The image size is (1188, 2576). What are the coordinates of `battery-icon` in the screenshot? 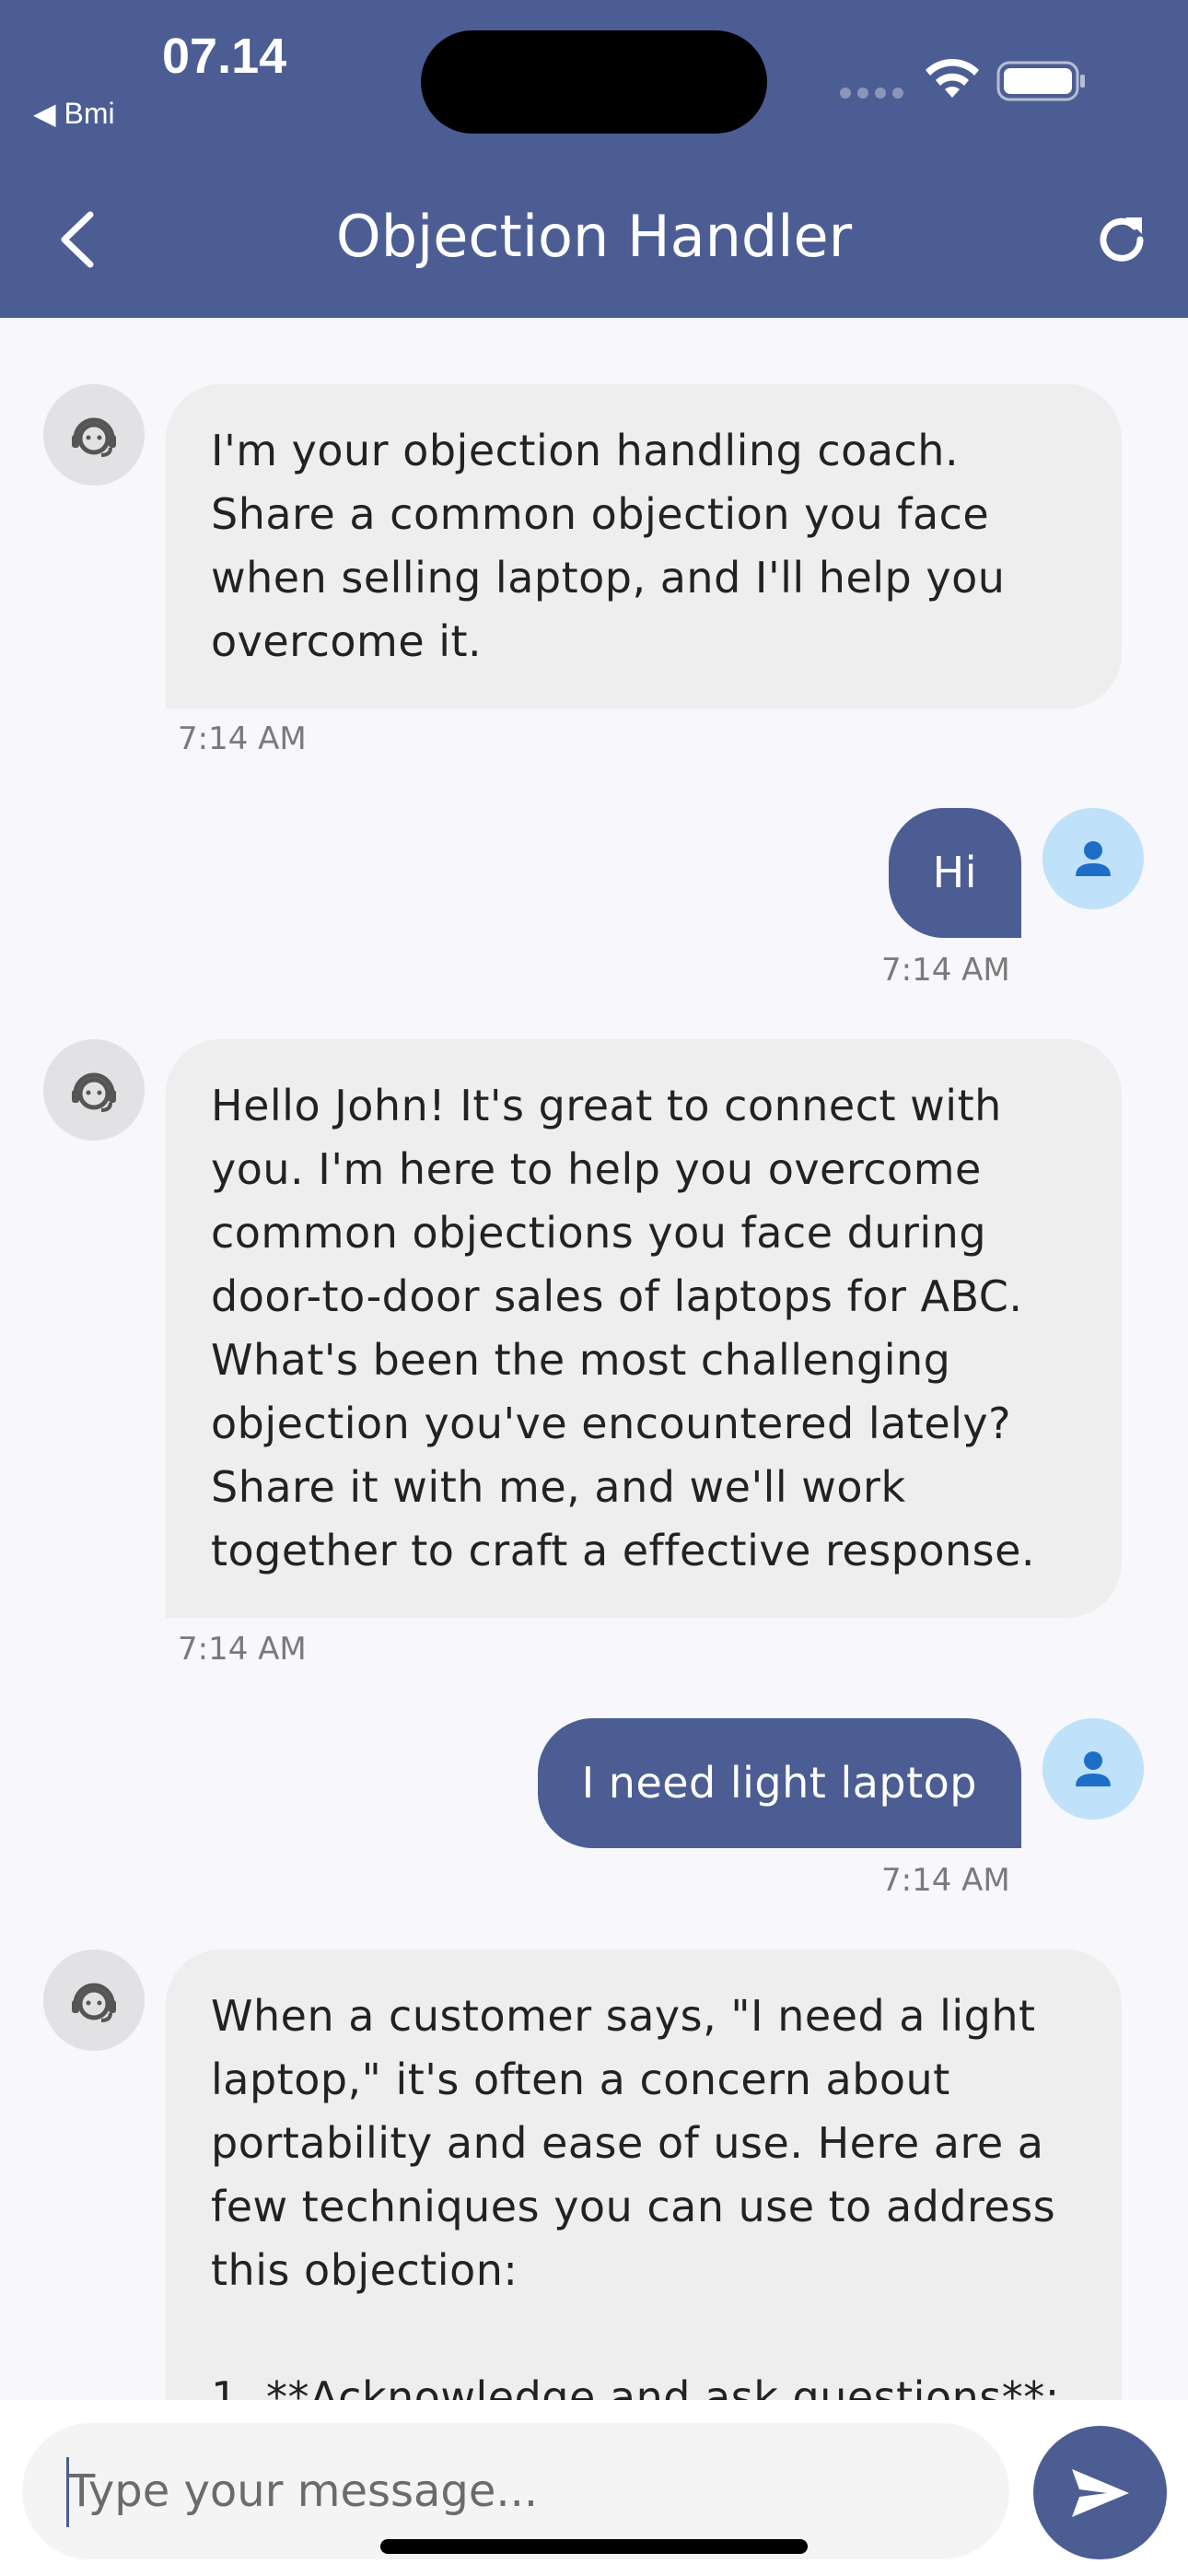 It's located at (1040, 81).